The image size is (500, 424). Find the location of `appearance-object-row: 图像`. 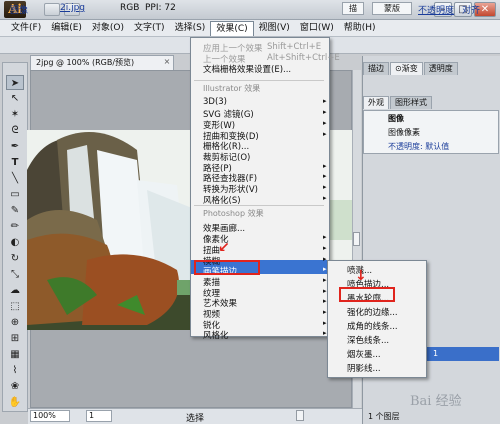

appearance-object-row: 图像 is located at coordinates (431, 119).